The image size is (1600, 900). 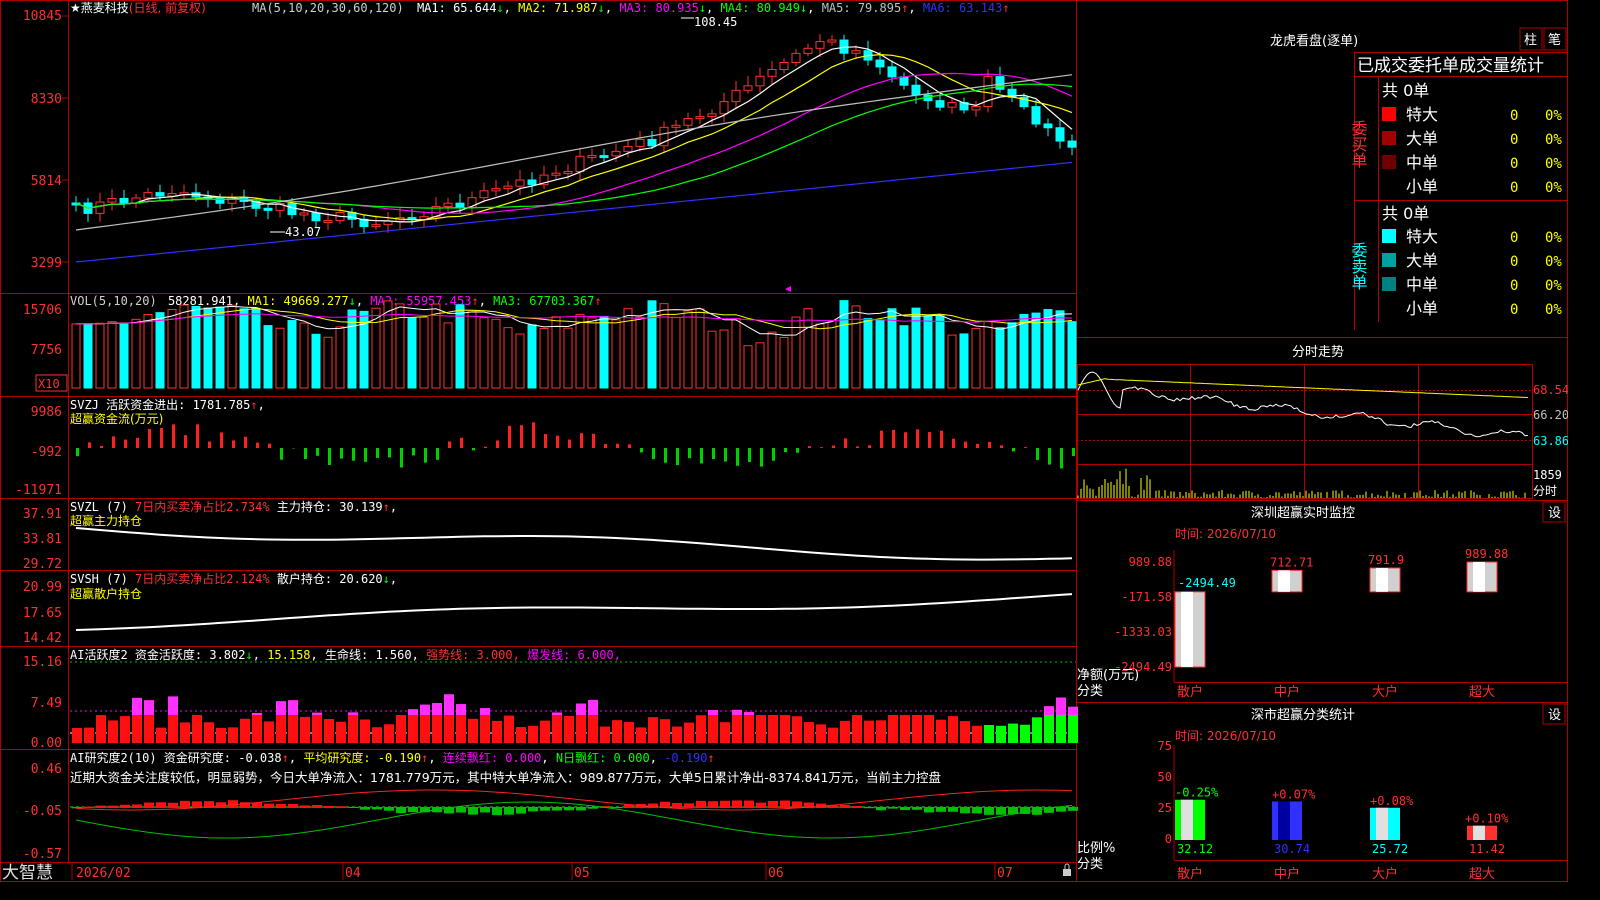 I want to click on low-price-label: 43.07, so click(x=303, y=232).